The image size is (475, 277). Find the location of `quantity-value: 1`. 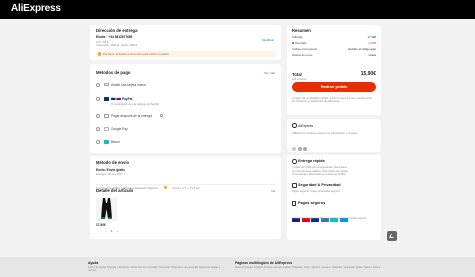

quantity-value: 1 is located at coordinates (112, 231).